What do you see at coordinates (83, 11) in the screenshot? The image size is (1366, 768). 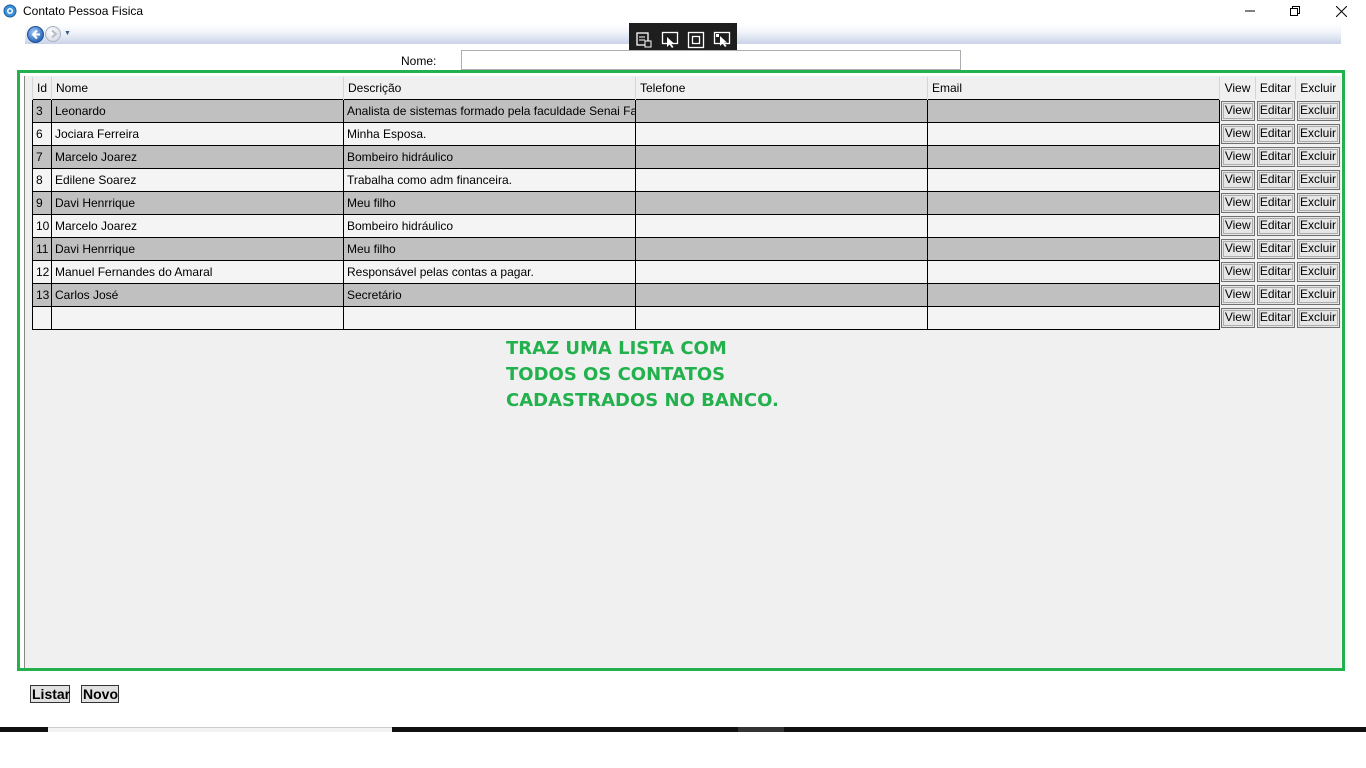 I see `window-title: Contato Pessoa Fisica` at bounding box center [83, 11].